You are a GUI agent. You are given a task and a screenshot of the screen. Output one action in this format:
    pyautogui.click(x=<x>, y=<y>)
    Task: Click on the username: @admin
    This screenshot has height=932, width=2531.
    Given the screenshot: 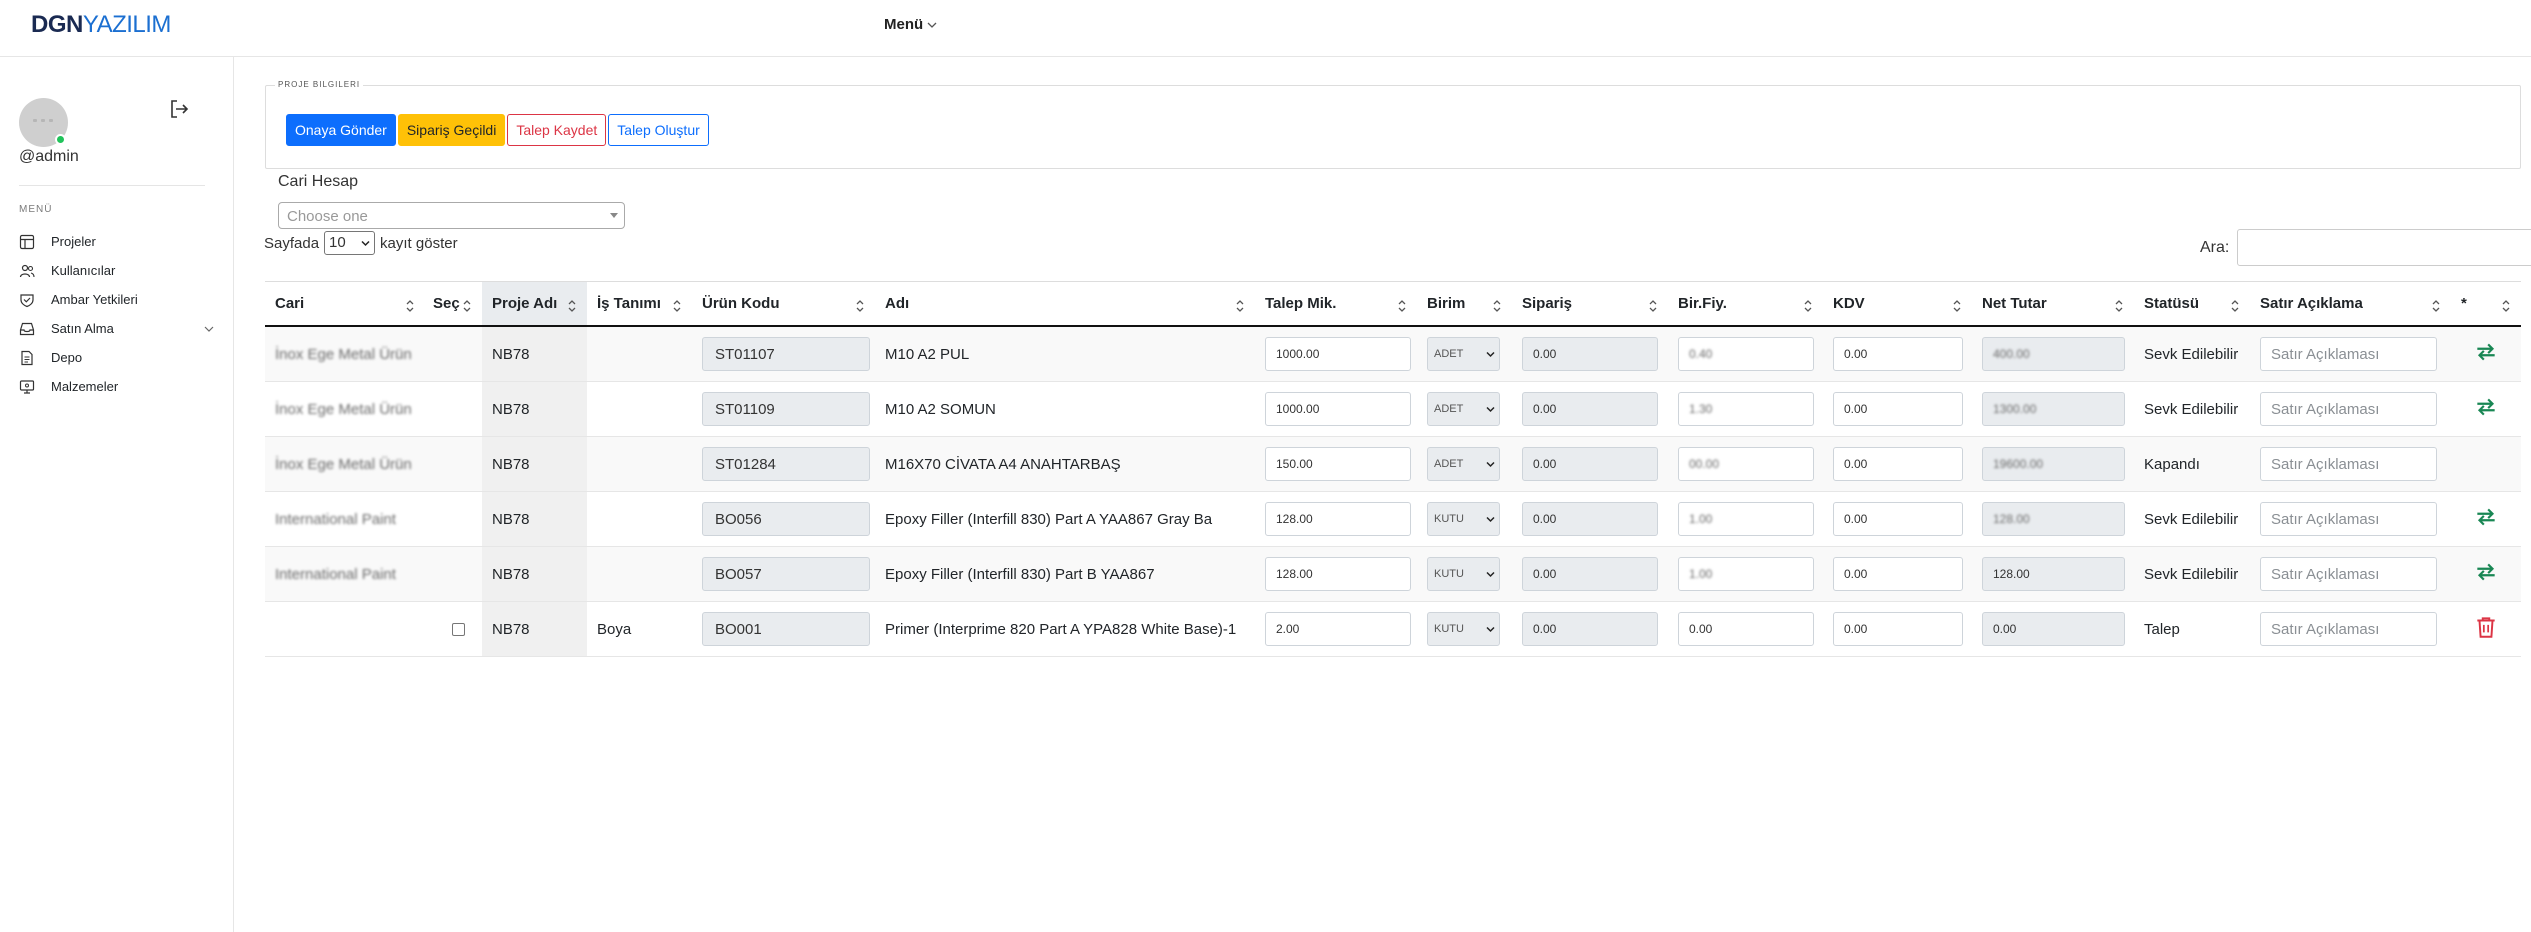 What is the action you would take?
    pyautogui.click(x=49, y=156)
    